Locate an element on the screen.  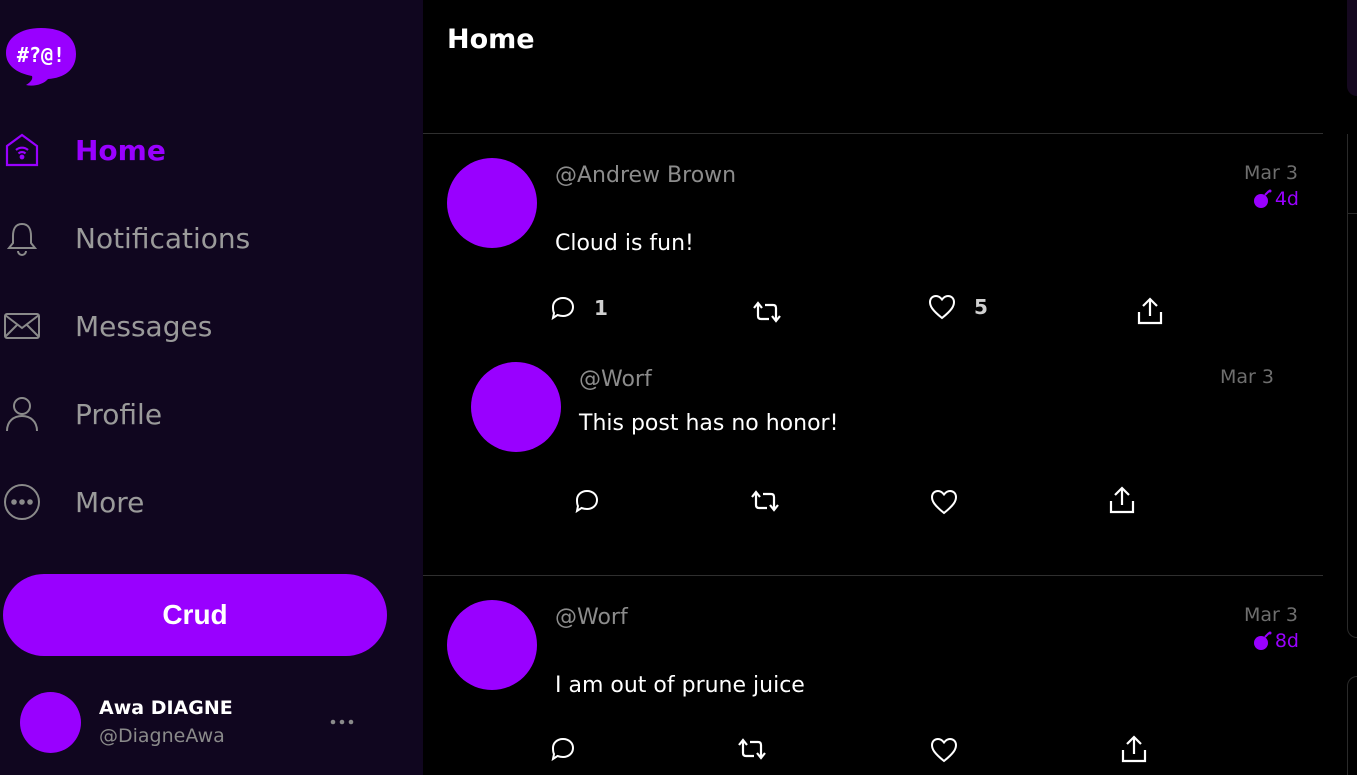
feed-header: Home is located at coordinates (873, 67).